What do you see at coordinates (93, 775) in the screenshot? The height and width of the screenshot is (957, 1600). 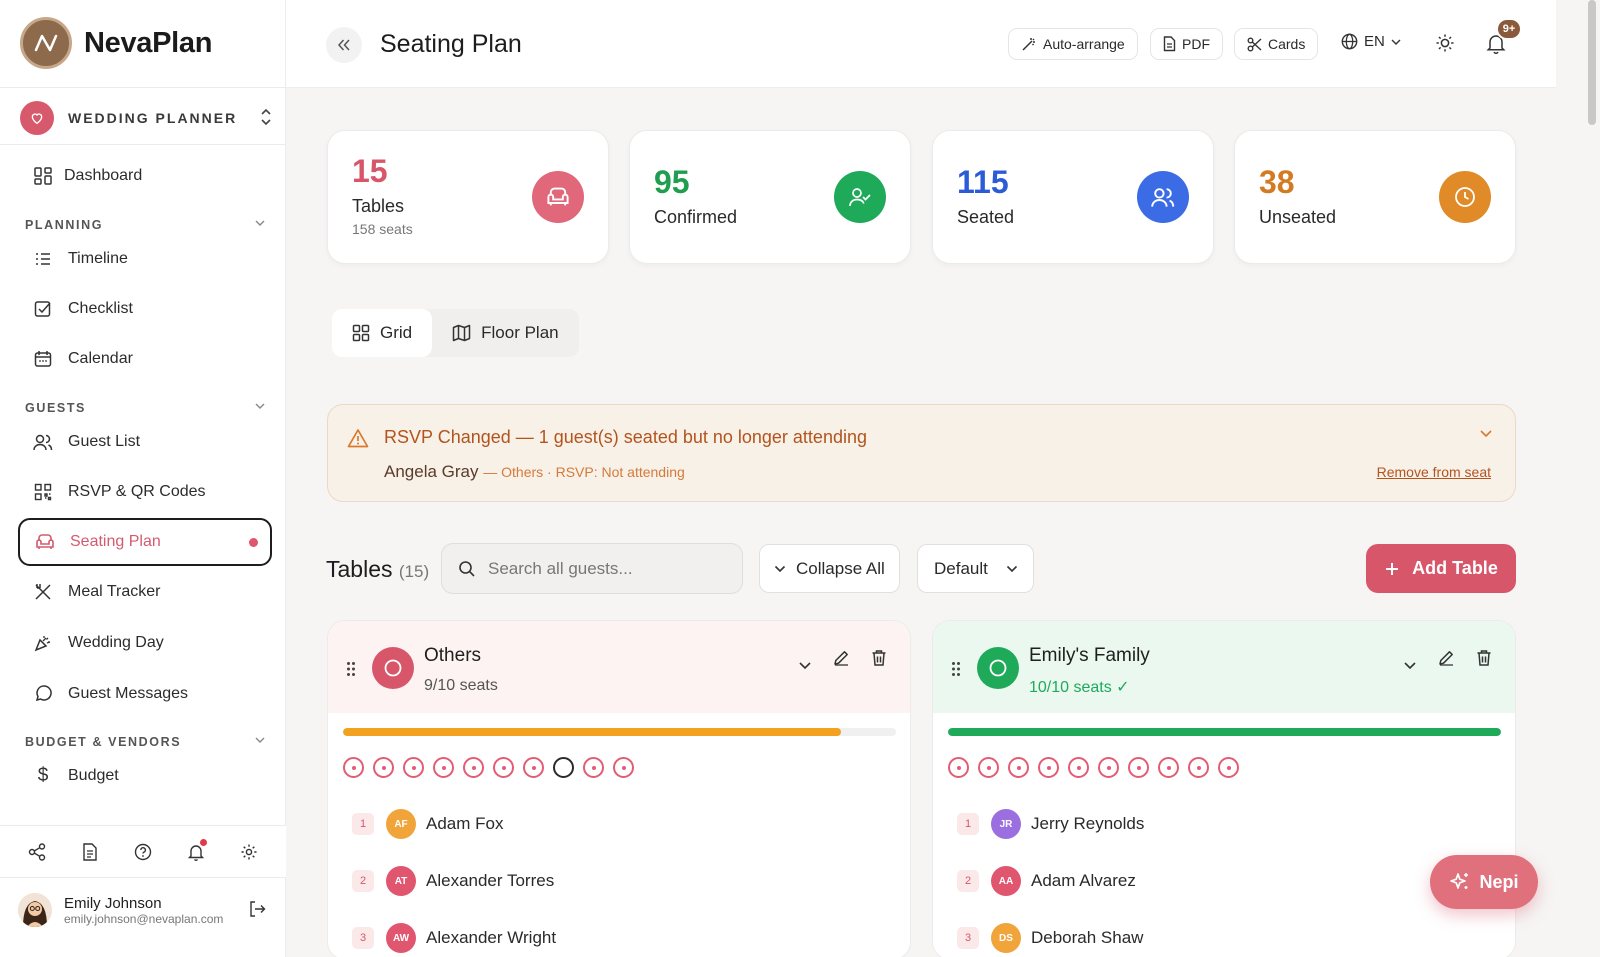 I see `sidebar-item-label: Budget` at bounding box center [93, 775].